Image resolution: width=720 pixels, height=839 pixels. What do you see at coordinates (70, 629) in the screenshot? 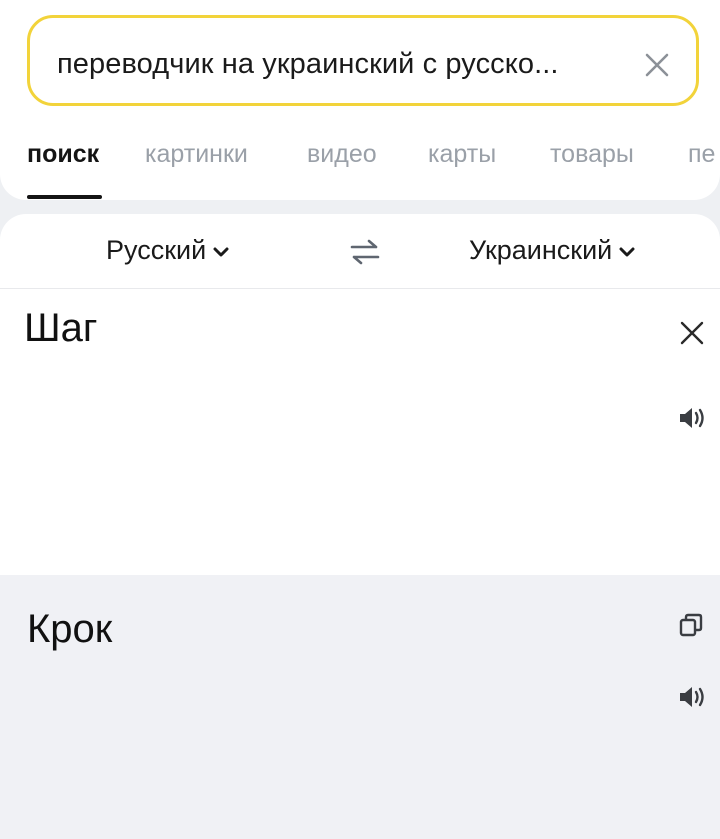
I see `translation-result-text: Крок` at bounding box center [70, 629].